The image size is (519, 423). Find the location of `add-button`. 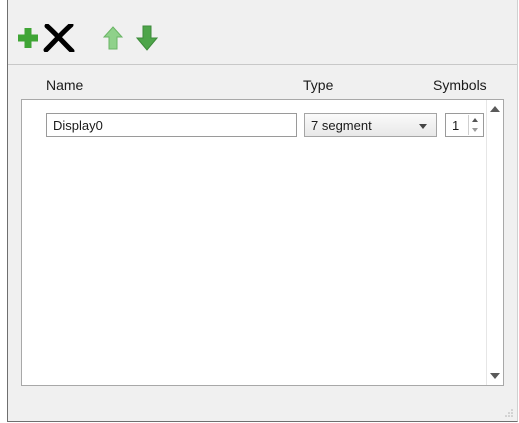

add-button is located at coordinates (28, 38).